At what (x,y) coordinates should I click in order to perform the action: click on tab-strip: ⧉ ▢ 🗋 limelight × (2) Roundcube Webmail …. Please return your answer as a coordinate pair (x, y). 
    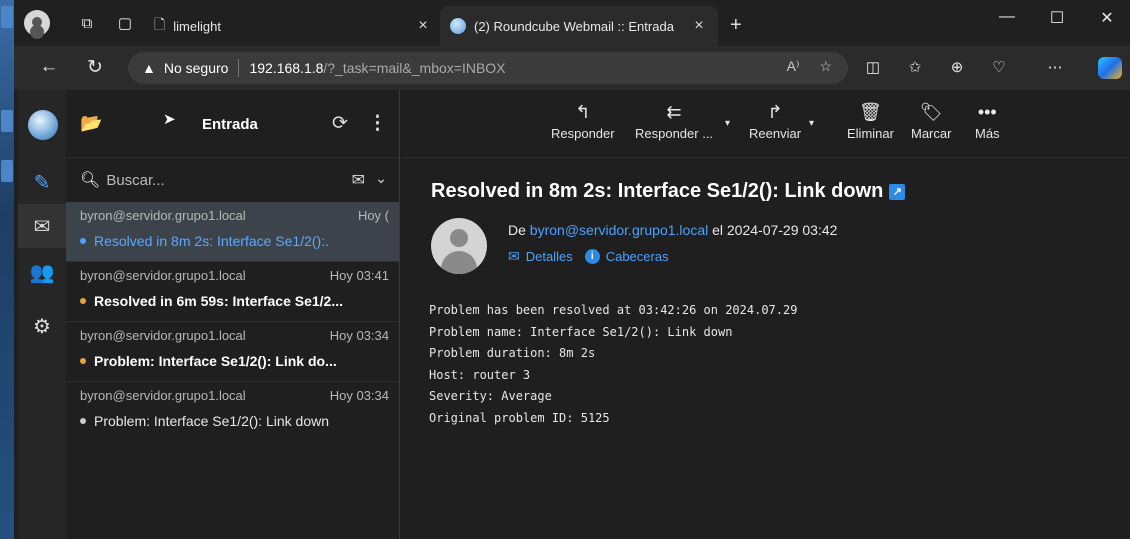
    Looking at the image, I should click on (572, 23).